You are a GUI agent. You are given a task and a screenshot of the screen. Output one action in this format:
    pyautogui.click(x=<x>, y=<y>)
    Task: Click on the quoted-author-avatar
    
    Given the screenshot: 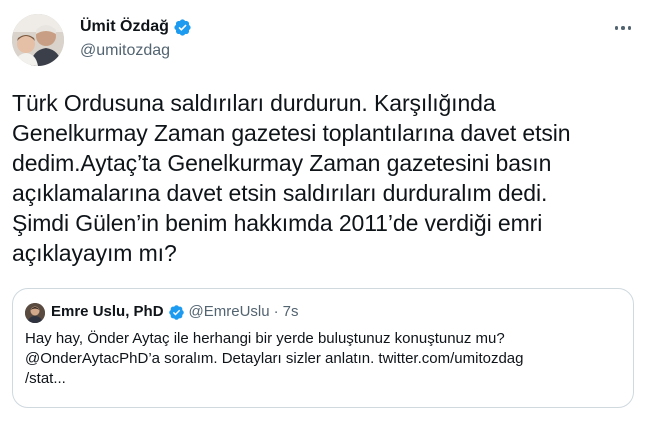 What is the action you would take?
    pyautogui.click(x=35, y=313)
    